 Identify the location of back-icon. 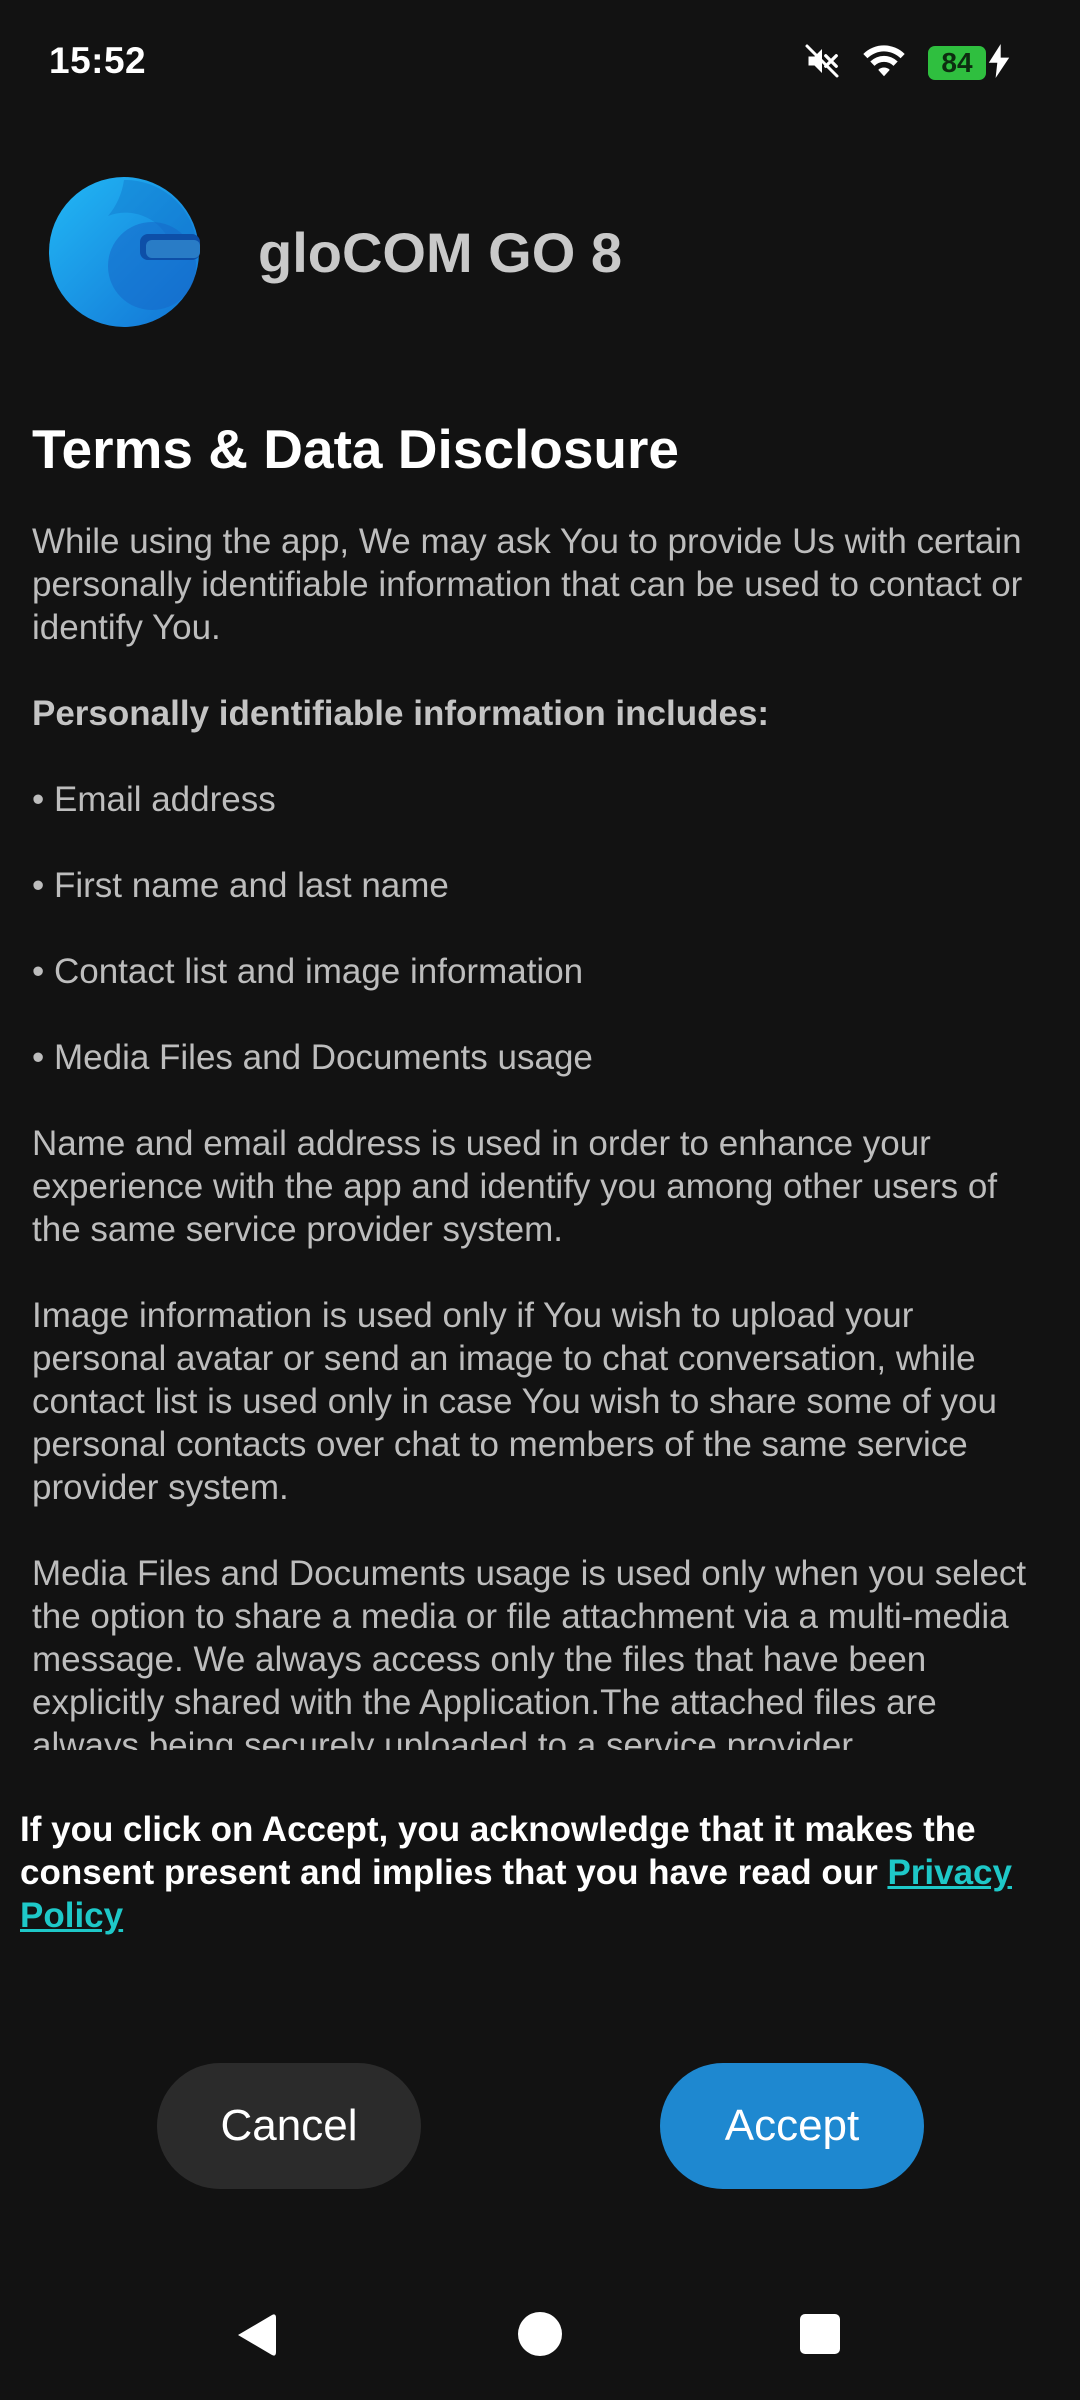
(256, 2337).